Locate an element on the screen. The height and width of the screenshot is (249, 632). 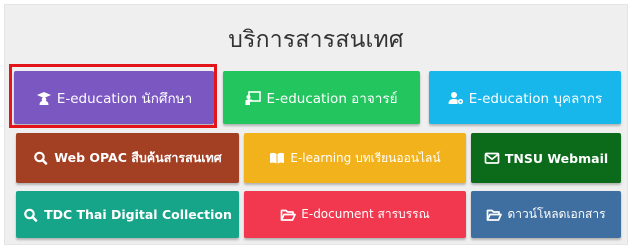
e-education-staff-button: E-education บุคลากร is located at coordinates (525, 97).